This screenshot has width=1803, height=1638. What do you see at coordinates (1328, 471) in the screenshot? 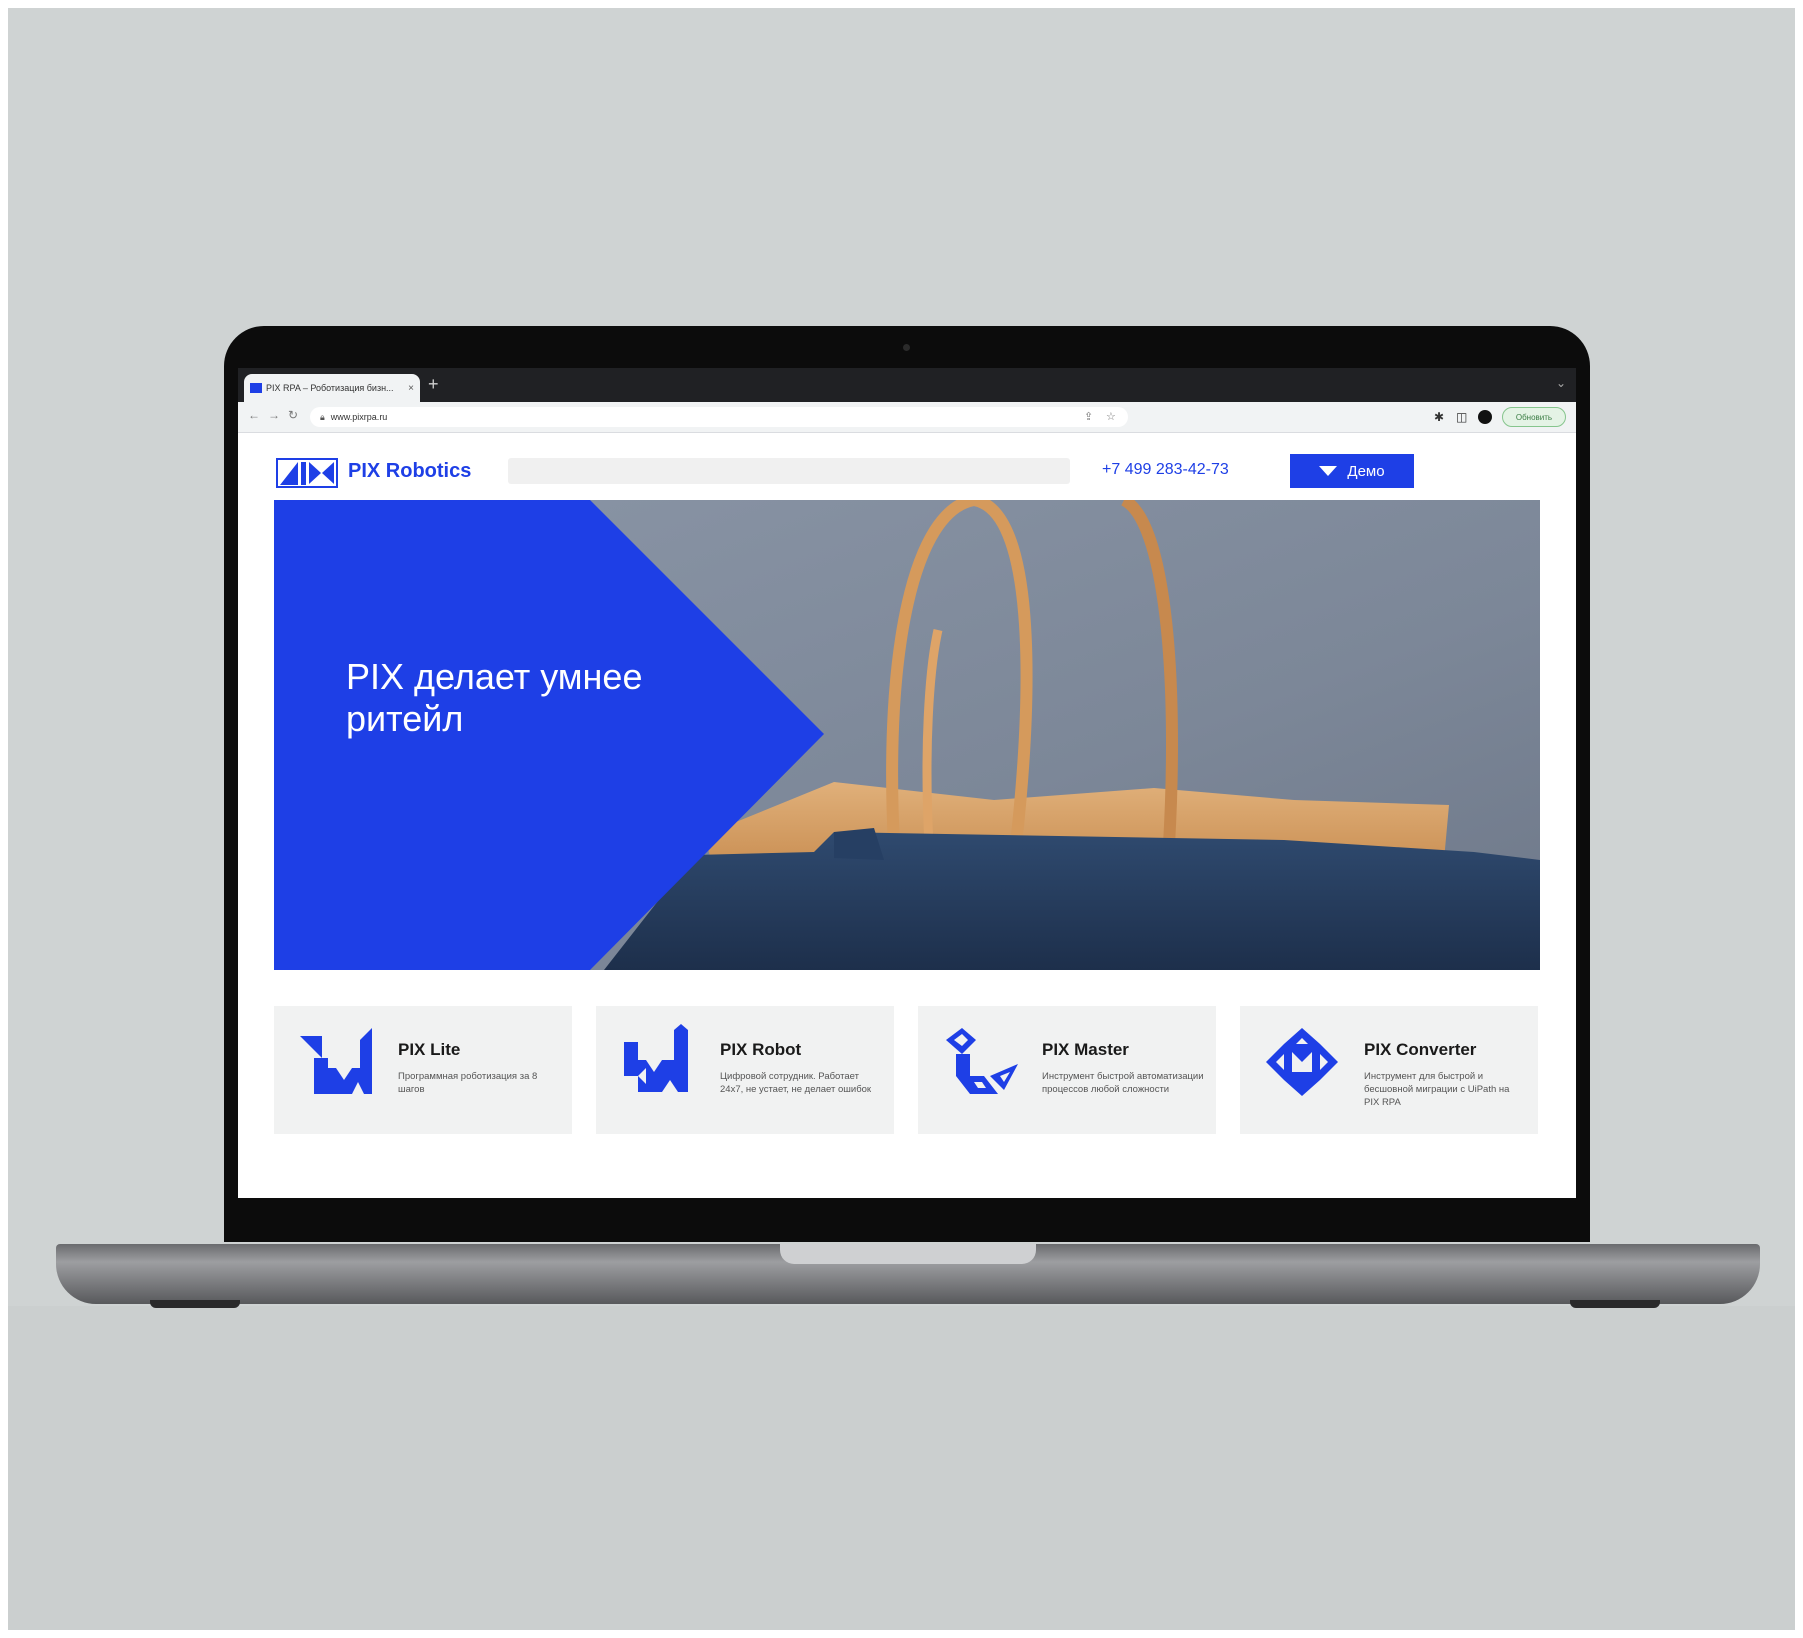
I see `arrow-down-icon` at bounding box center [1328, 471].